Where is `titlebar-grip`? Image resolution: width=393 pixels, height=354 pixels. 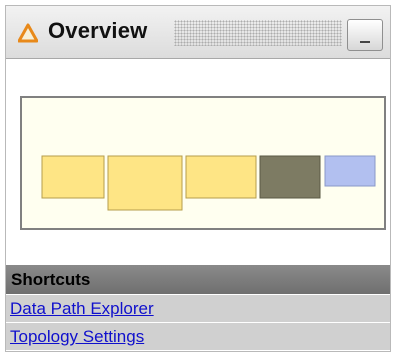
titlebar-grip is located at coordinates (258, 33).